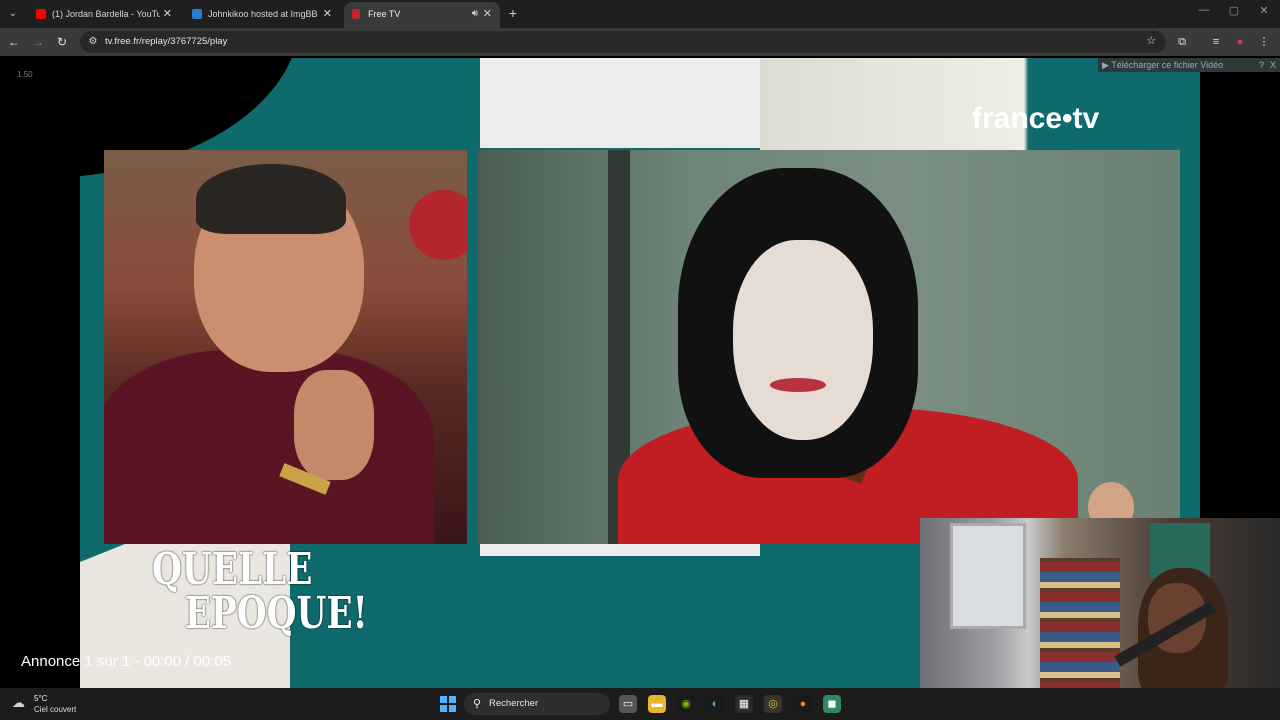  I want to click on reload-icon: ↻, so click(62, 42).